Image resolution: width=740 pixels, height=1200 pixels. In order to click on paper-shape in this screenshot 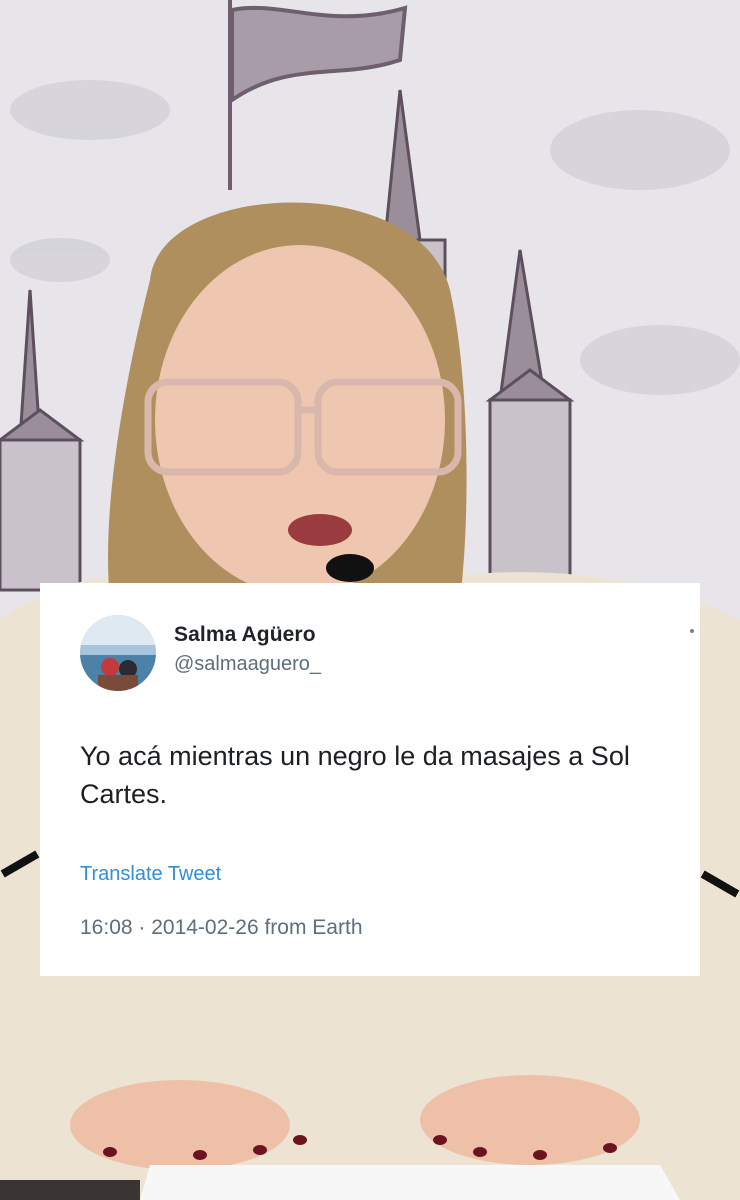, I will do `click(410, 1182)`.